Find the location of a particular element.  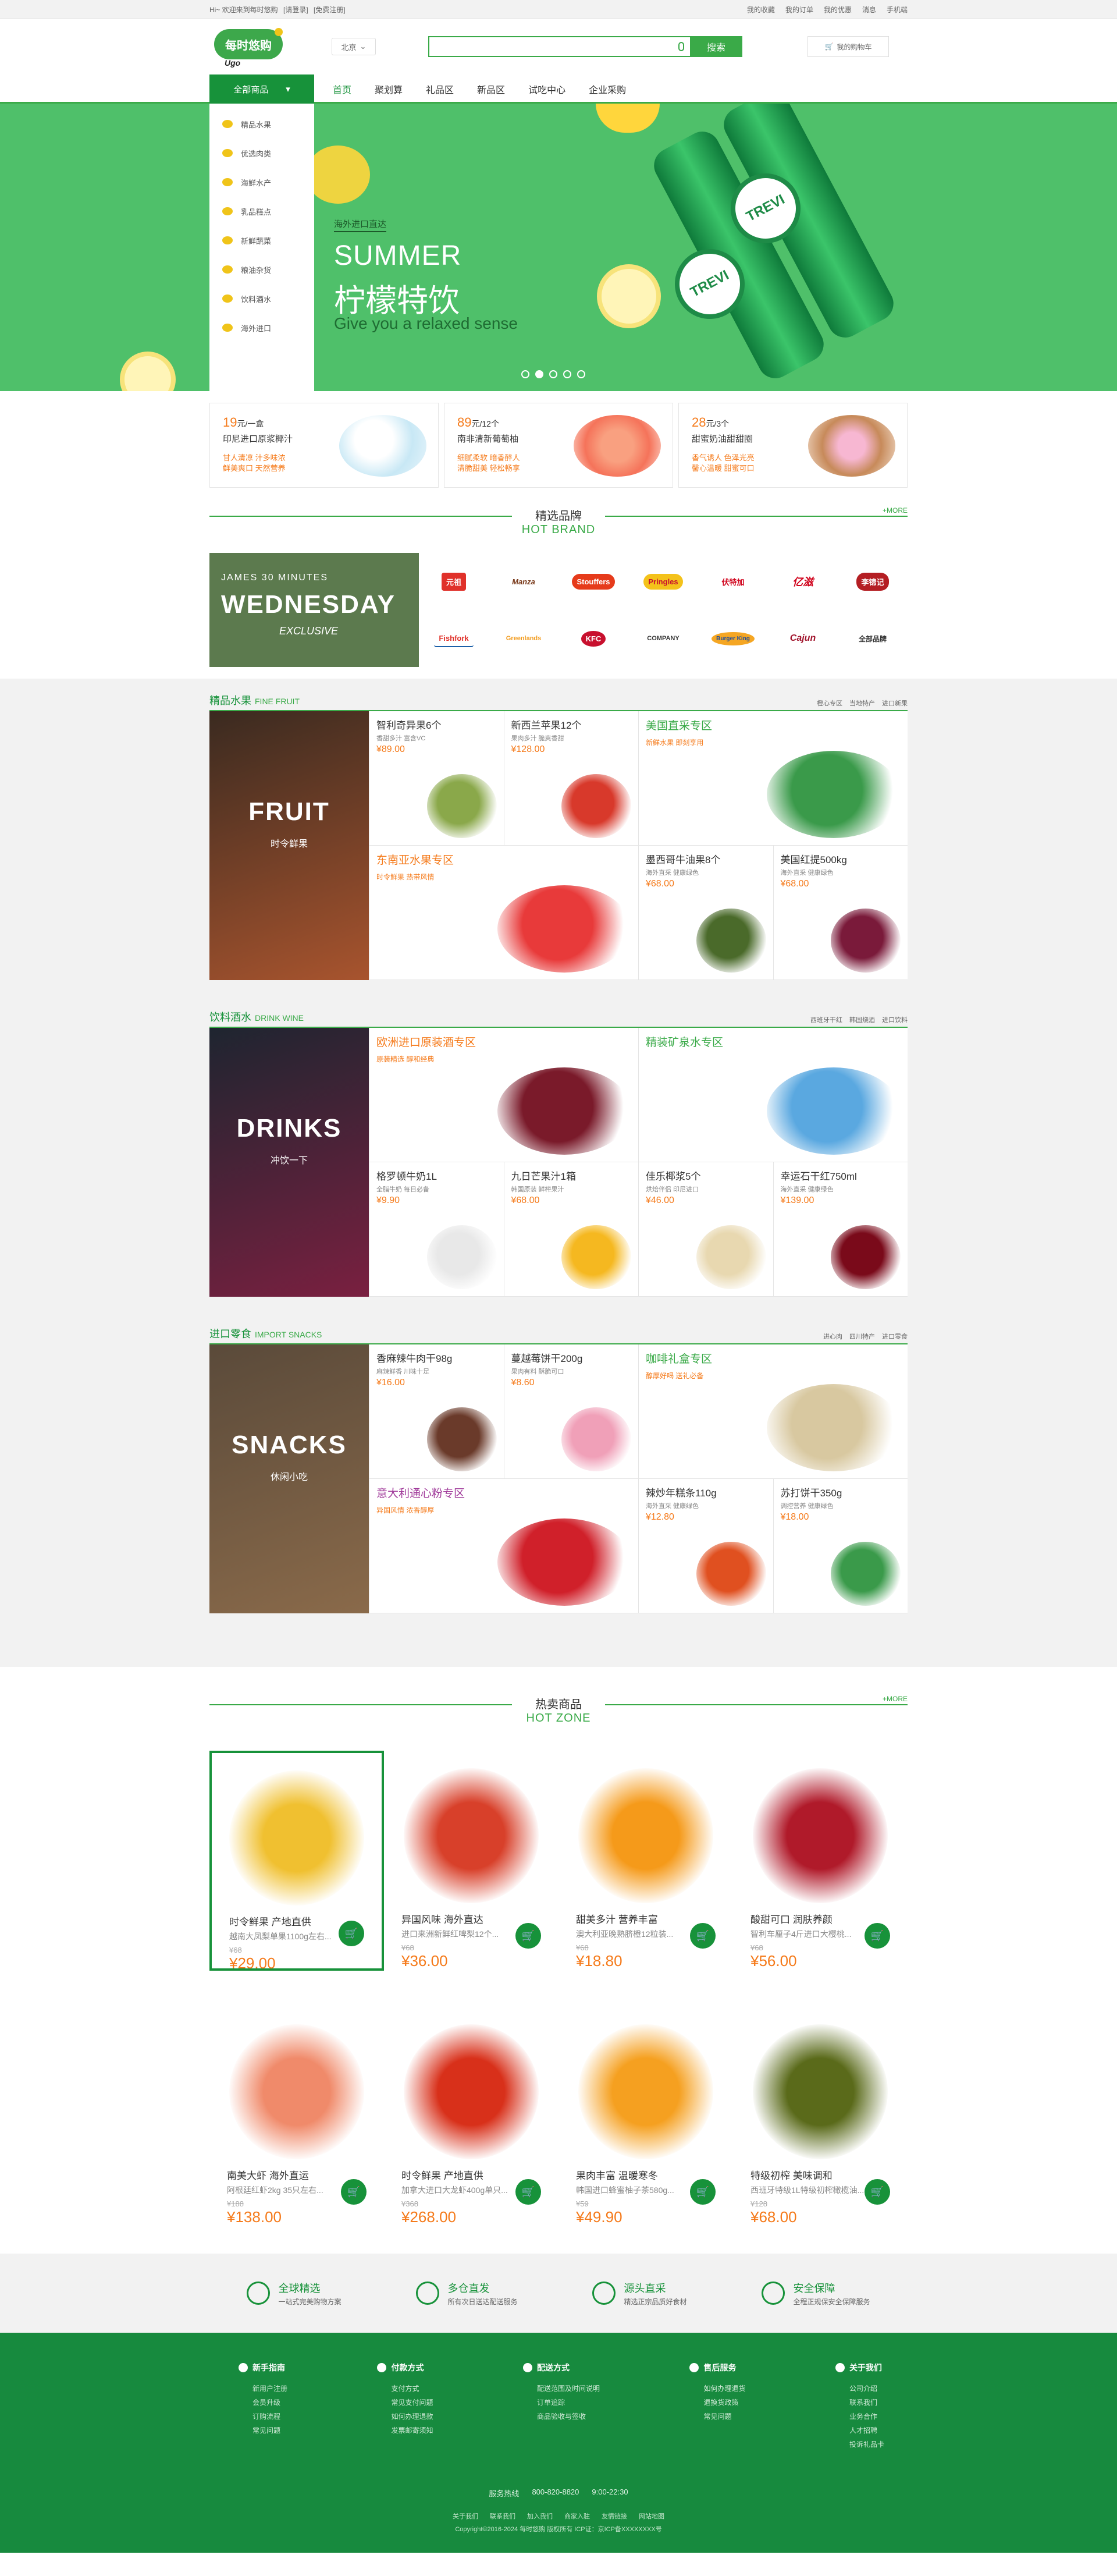

footer-link: 配送范围及时间说明 is located at coordinates (561, 2389).